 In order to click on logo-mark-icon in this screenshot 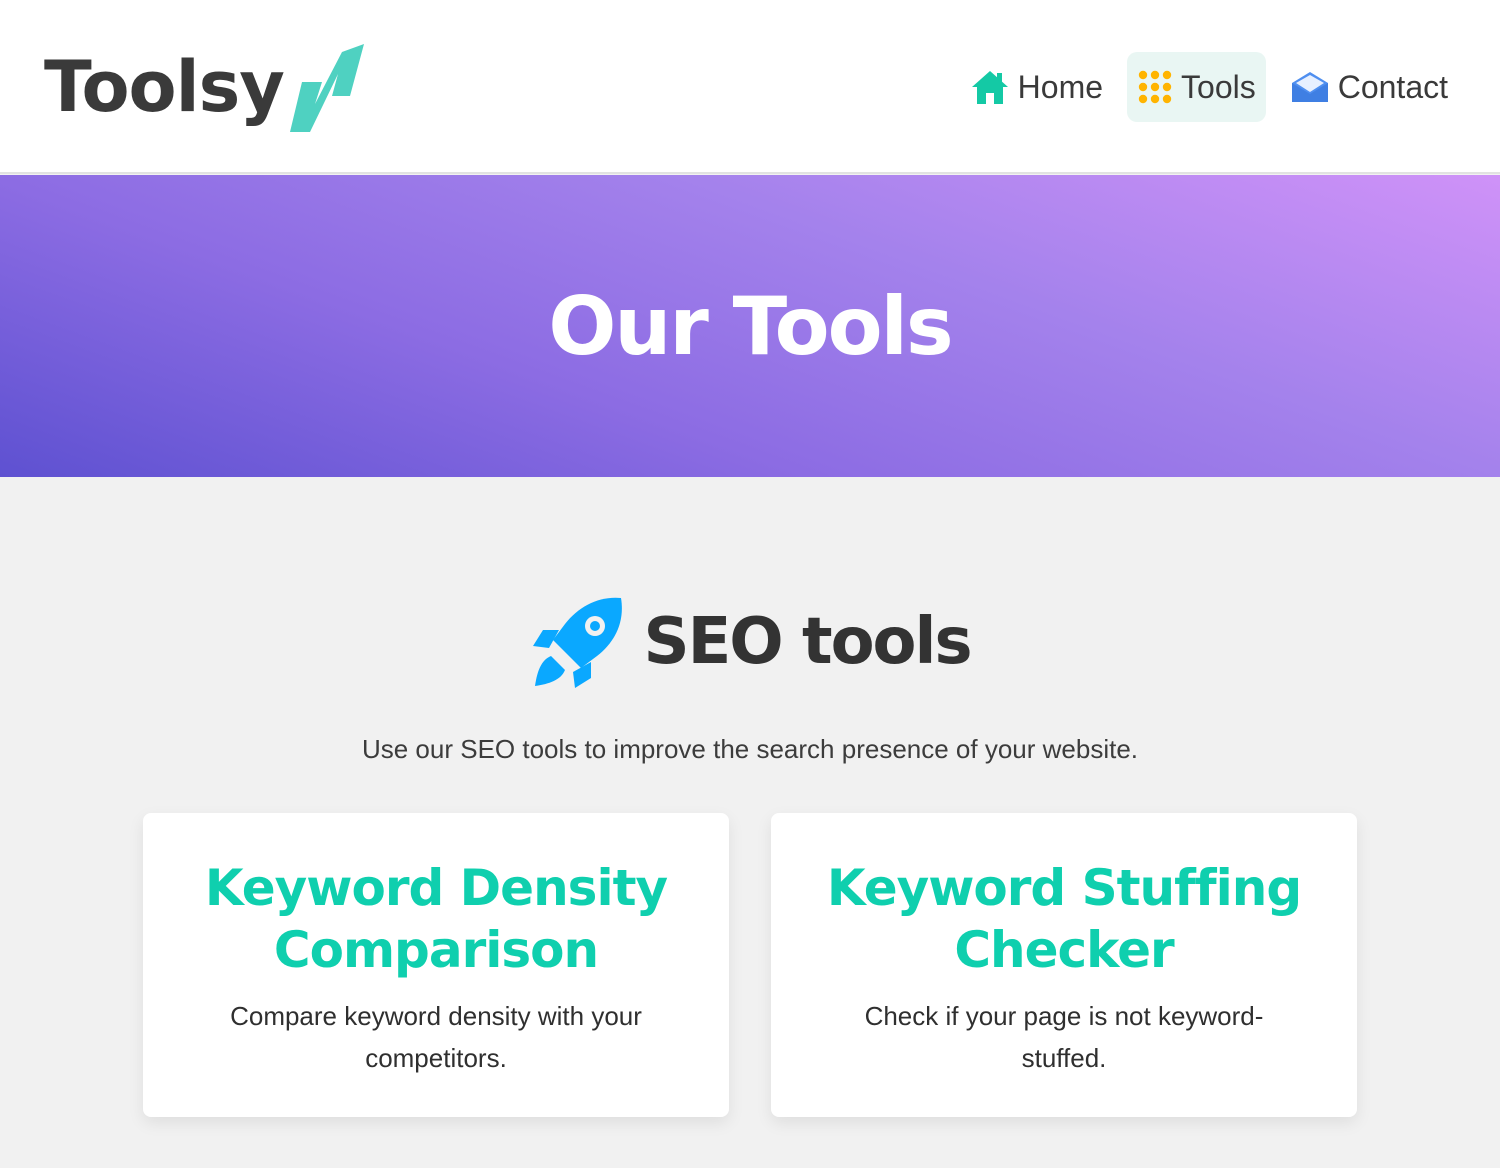, I will do `click(326, 88)`.